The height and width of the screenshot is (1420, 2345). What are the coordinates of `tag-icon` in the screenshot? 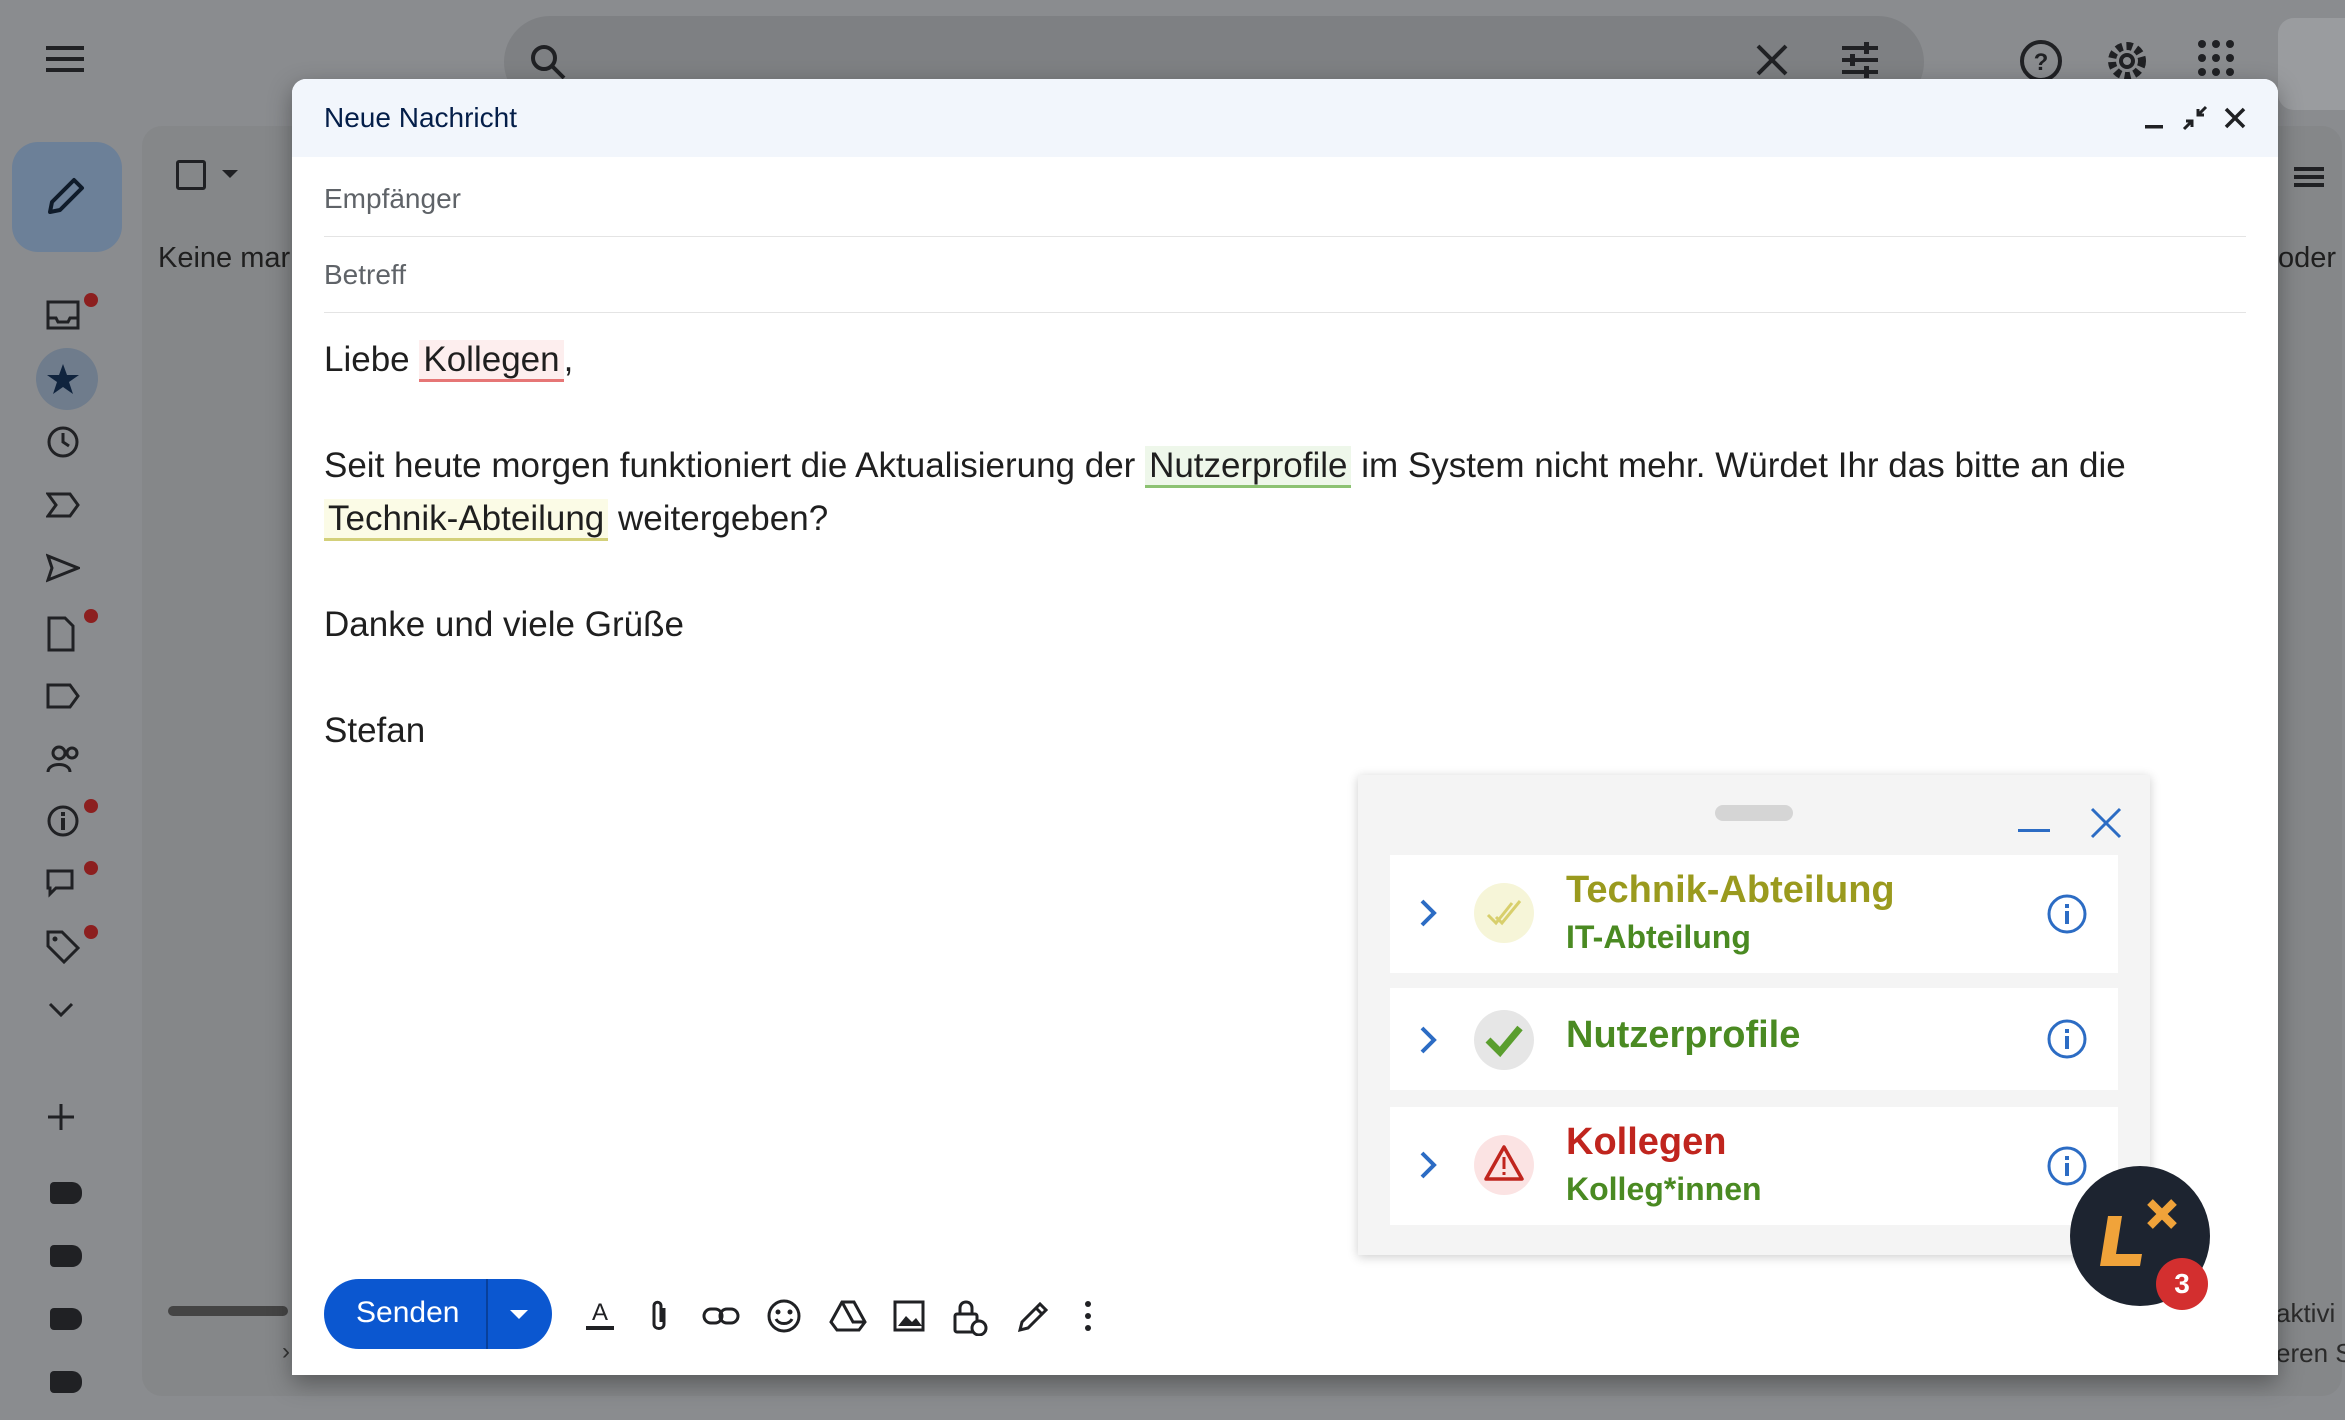 It's located at (63, 947).